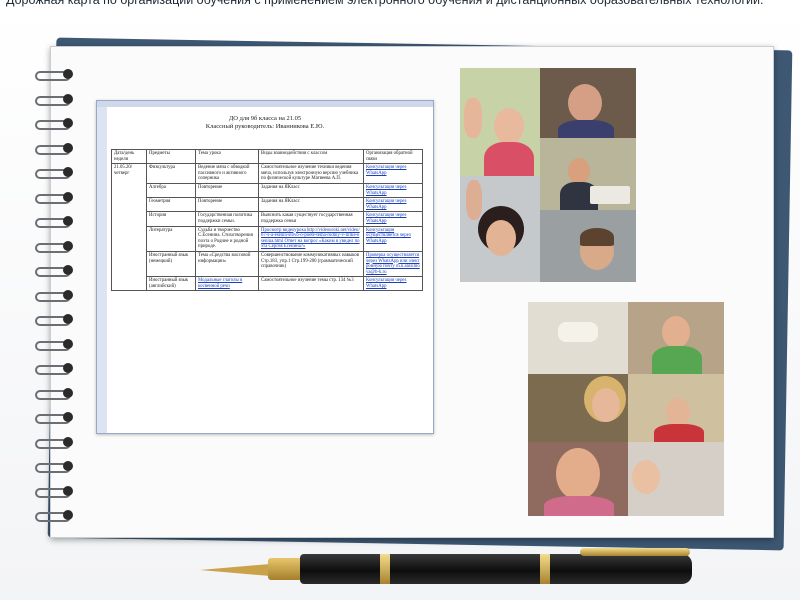 The image size is (800, 600). Describe the element at coordinates (171, 205) in the screenshot. I see `subject-cell: Геометрия` at that location.